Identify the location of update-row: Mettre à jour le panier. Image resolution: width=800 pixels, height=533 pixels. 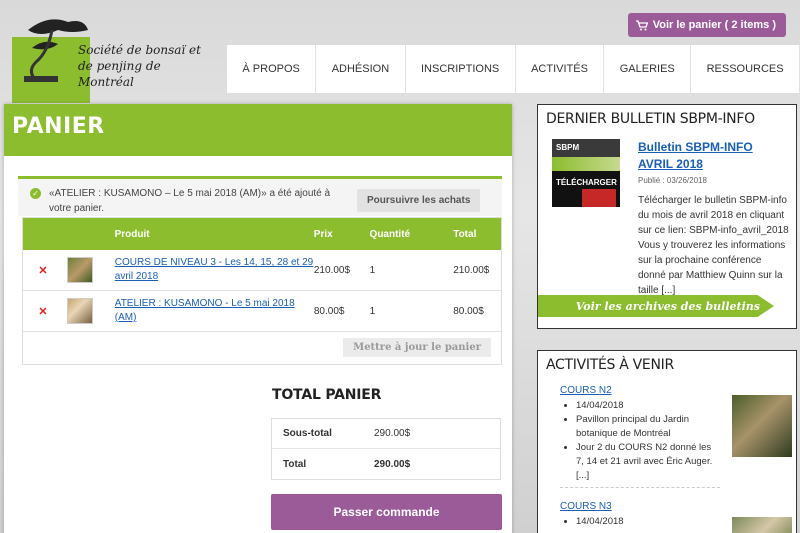
(262, 348).